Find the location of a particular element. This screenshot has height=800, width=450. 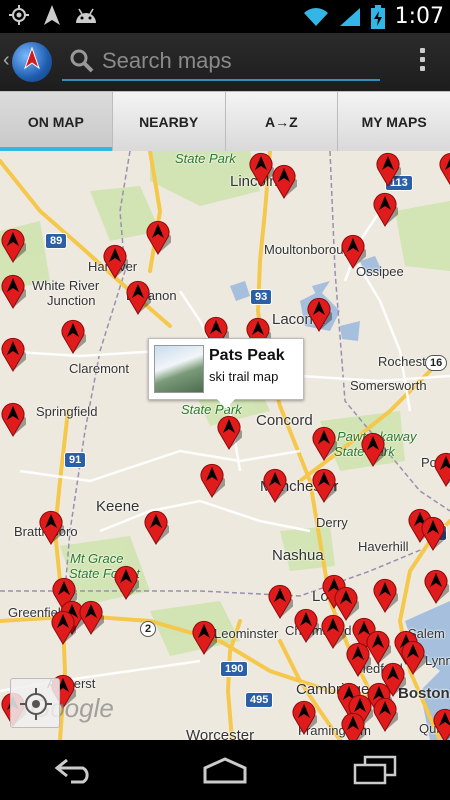

place-label: Nashua is located at coordinates (298, 555).